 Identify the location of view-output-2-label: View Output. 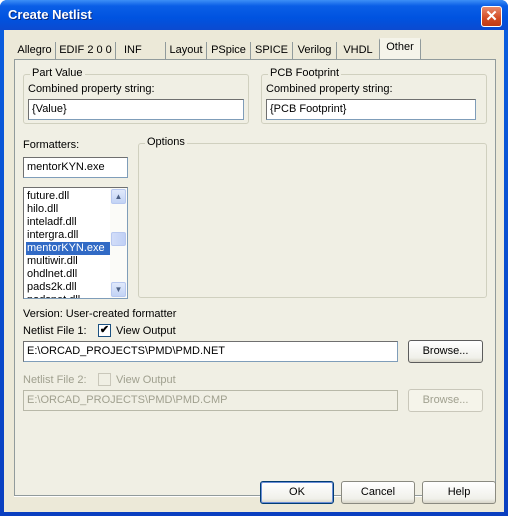
(146, 380).